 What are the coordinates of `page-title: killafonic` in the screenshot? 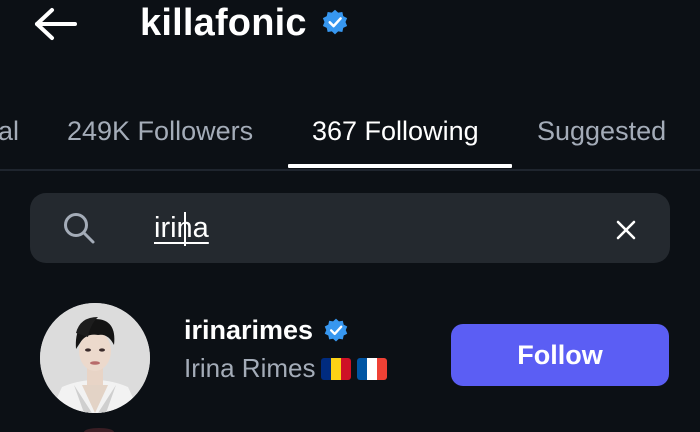 It's located at (223, 22).